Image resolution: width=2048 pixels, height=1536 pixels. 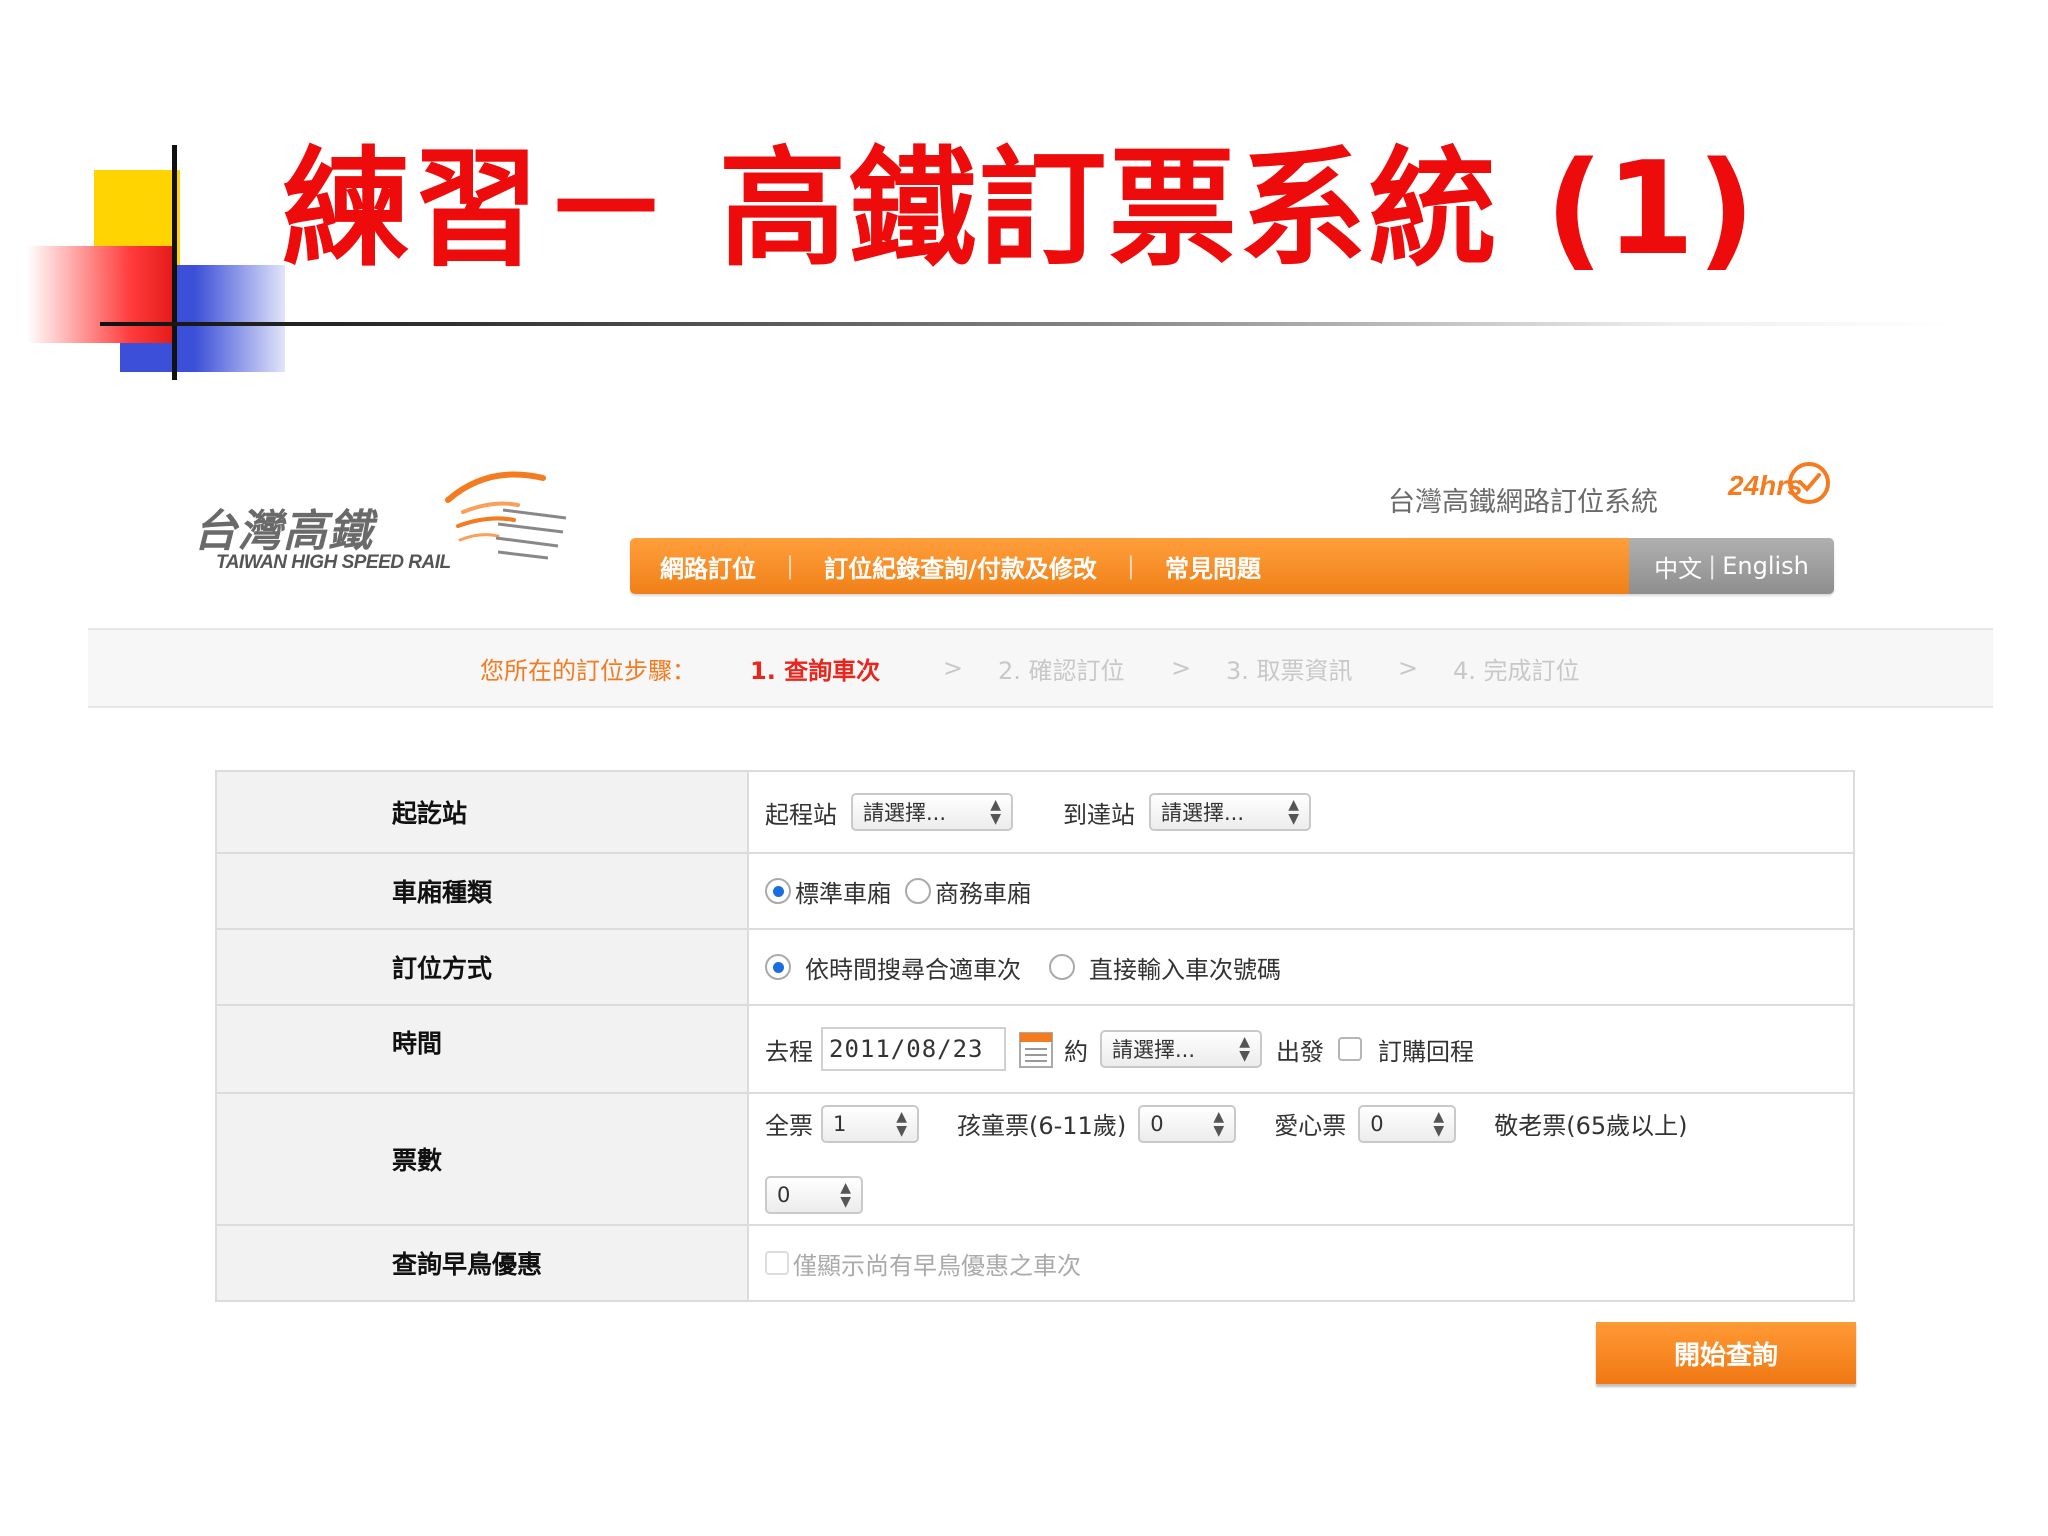 What do you see at coordinates (1099, 814) in the screenshot?
I see `dest-station-label: 到達站` at bounding box center [1099, 814].